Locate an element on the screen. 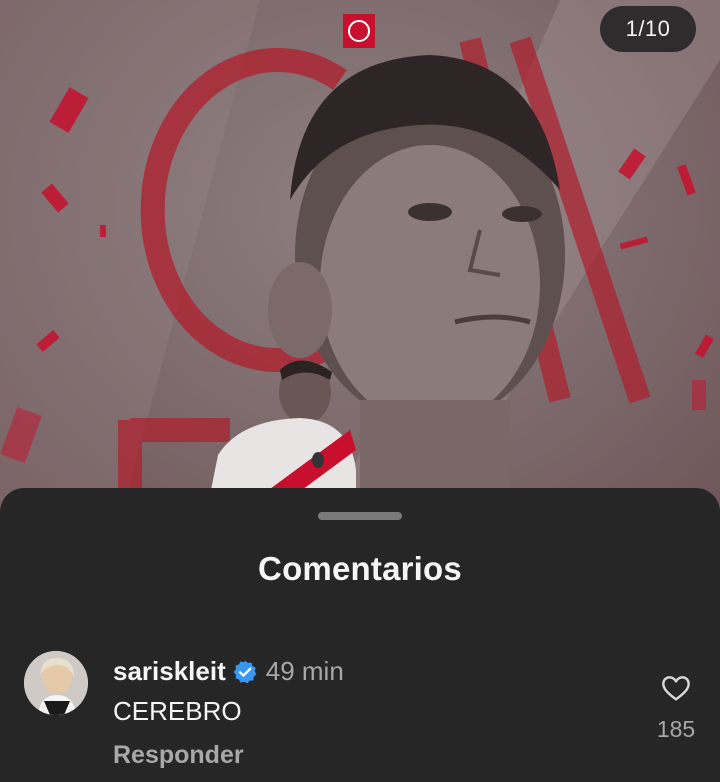 The height and width of the screenshot is (782, 720). image-counter-badge: 1/10 is located at coordinates (648, 29).